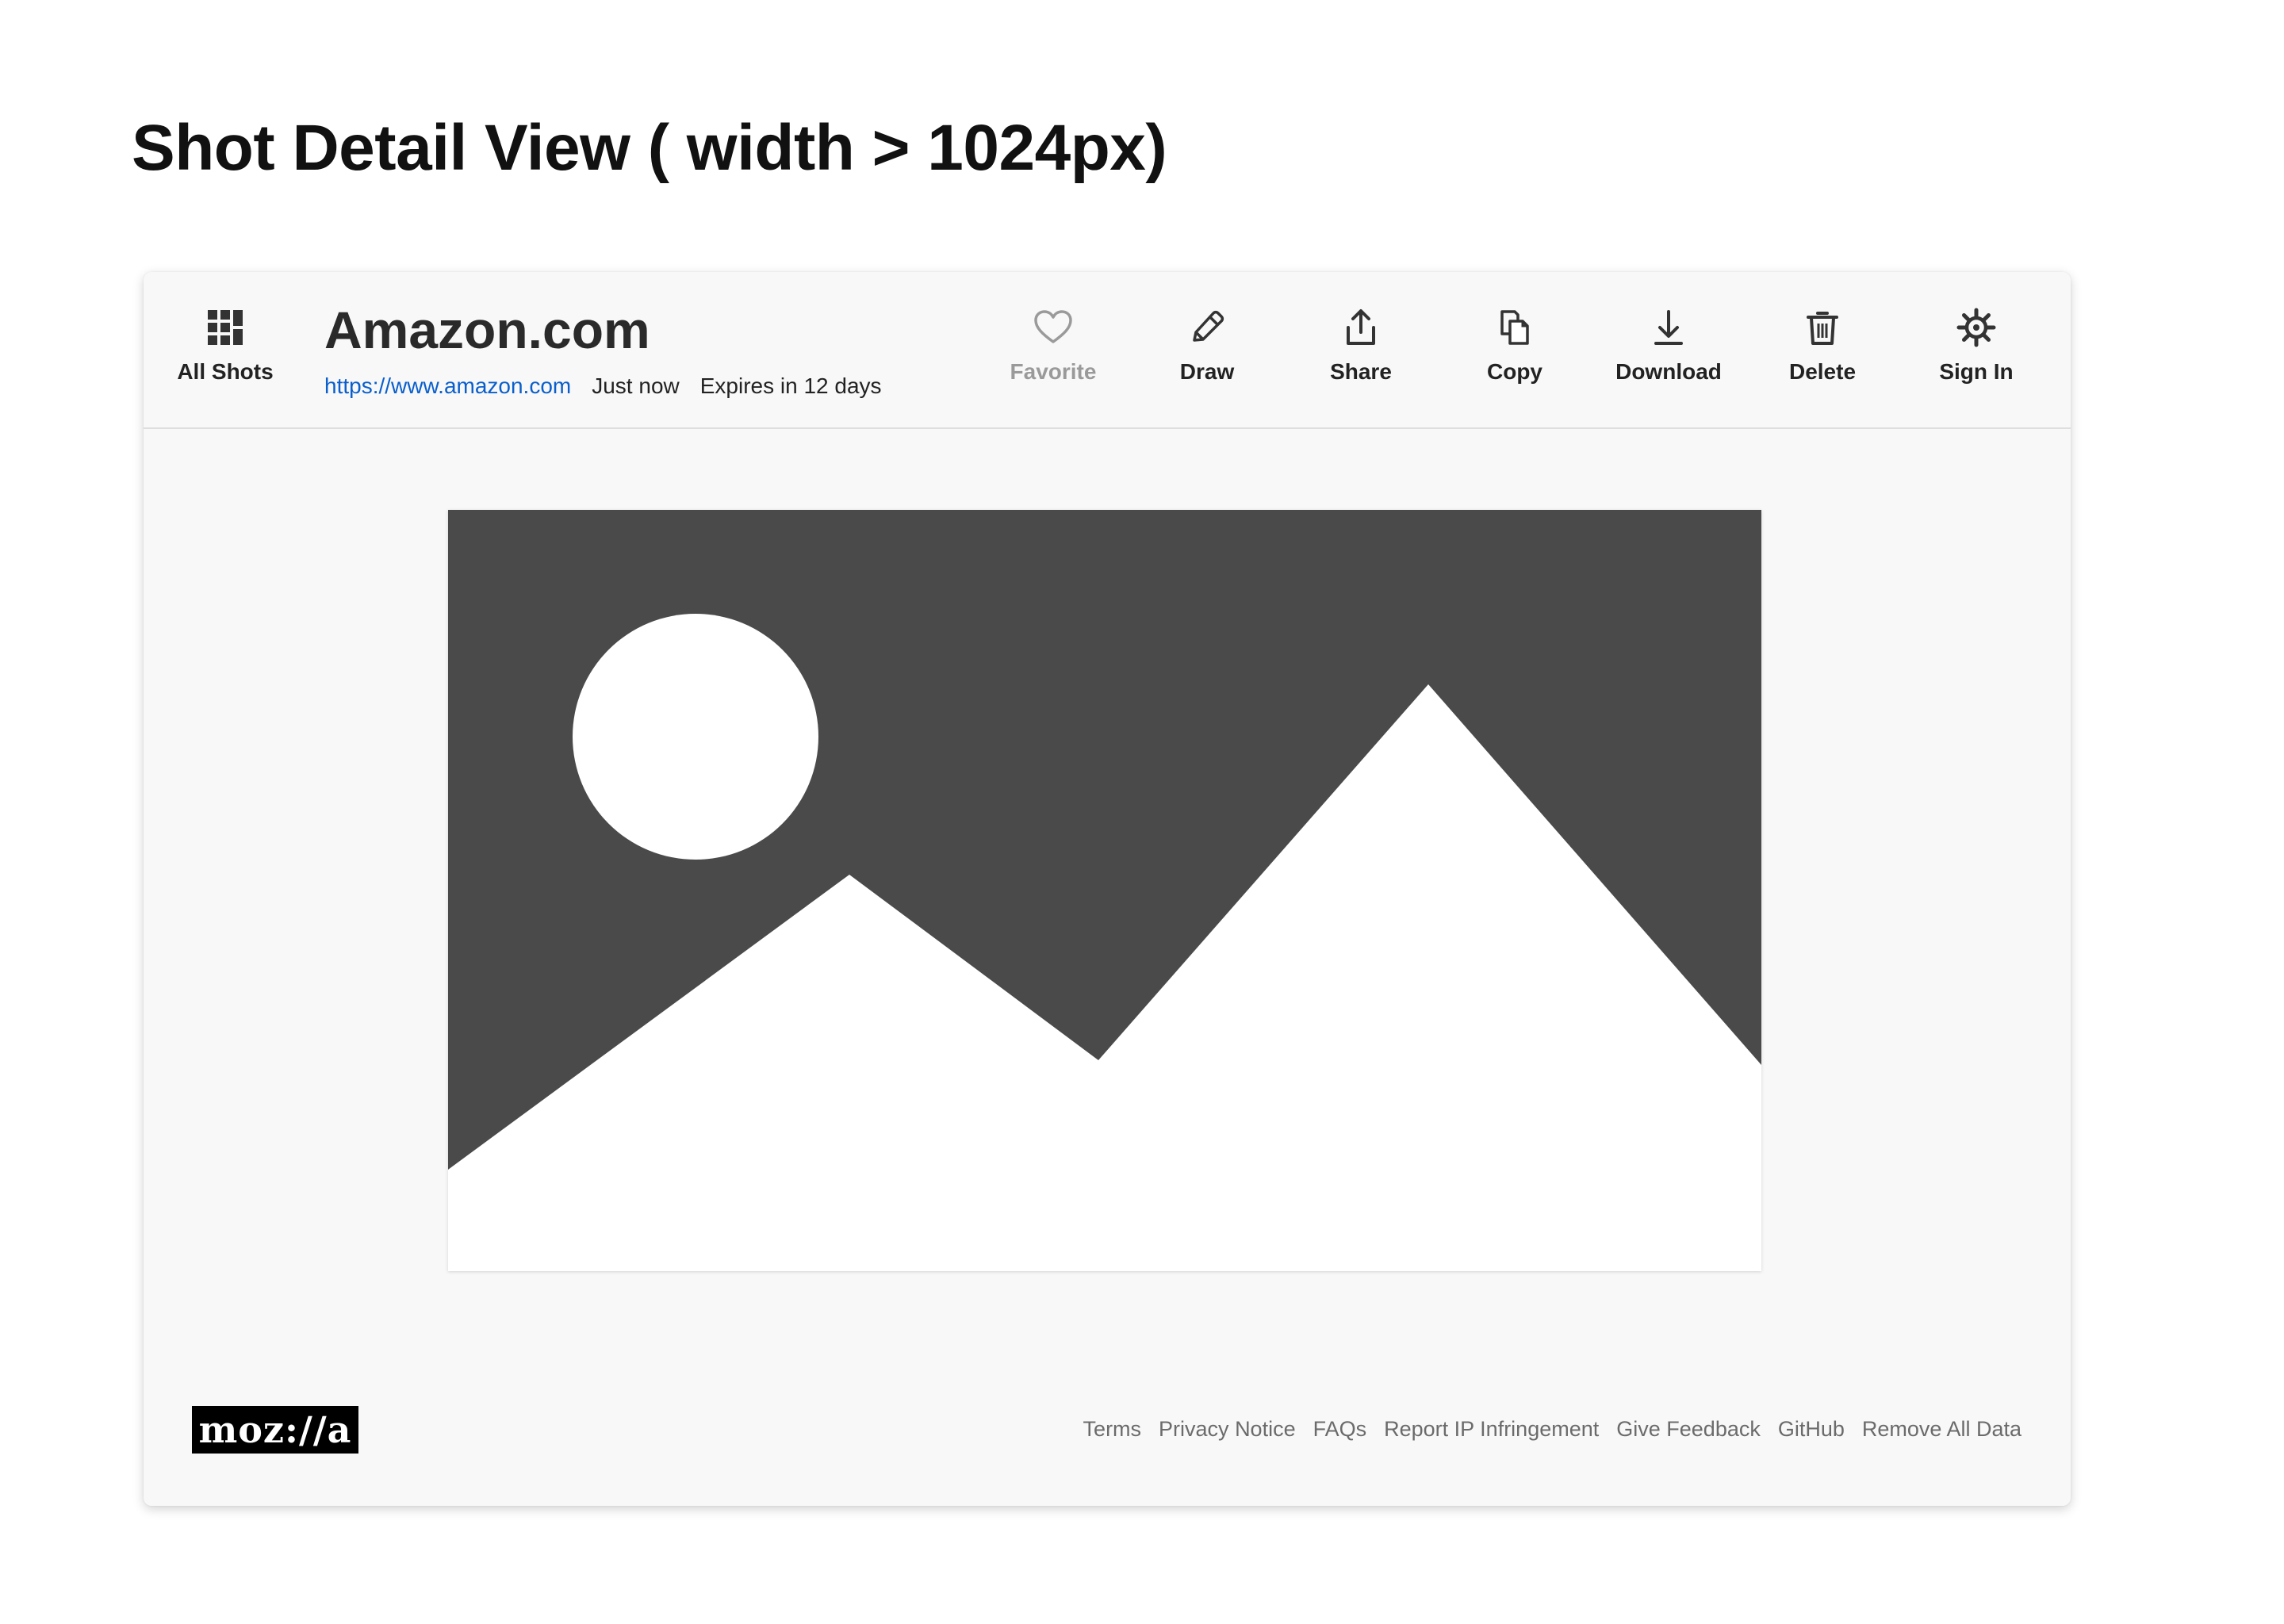 Image resolution: width=2284 pixels, height=1624 pixels. What do you see at coordinates (1361, 371) in the screenshot?
I see `share-label: Share` at bounding box center [1361, 371].